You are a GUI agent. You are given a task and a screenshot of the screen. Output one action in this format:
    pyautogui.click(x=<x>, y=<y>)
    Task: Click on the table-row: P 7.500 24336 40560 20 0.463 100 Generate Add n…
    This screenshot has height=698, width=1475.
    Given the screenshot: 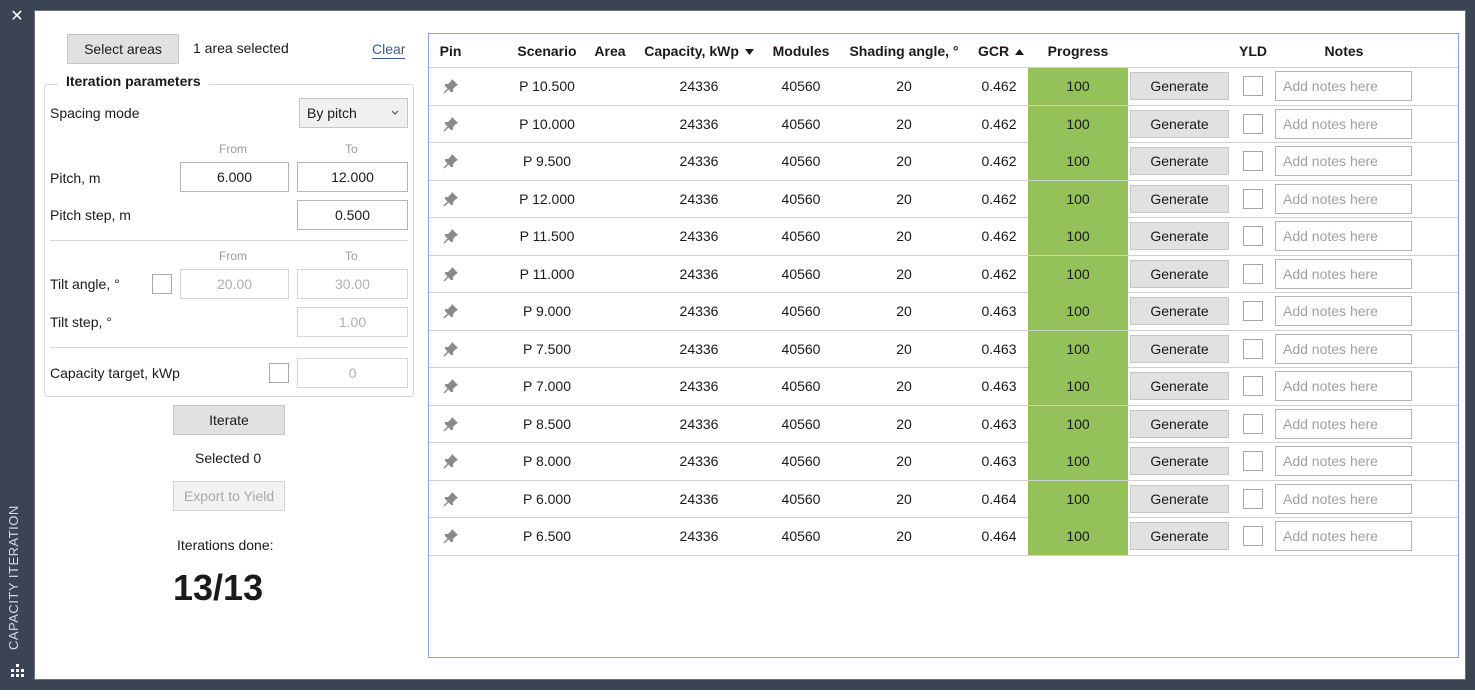 What is the action you would take?
    pyautogui.click(x=943, y=349)
    